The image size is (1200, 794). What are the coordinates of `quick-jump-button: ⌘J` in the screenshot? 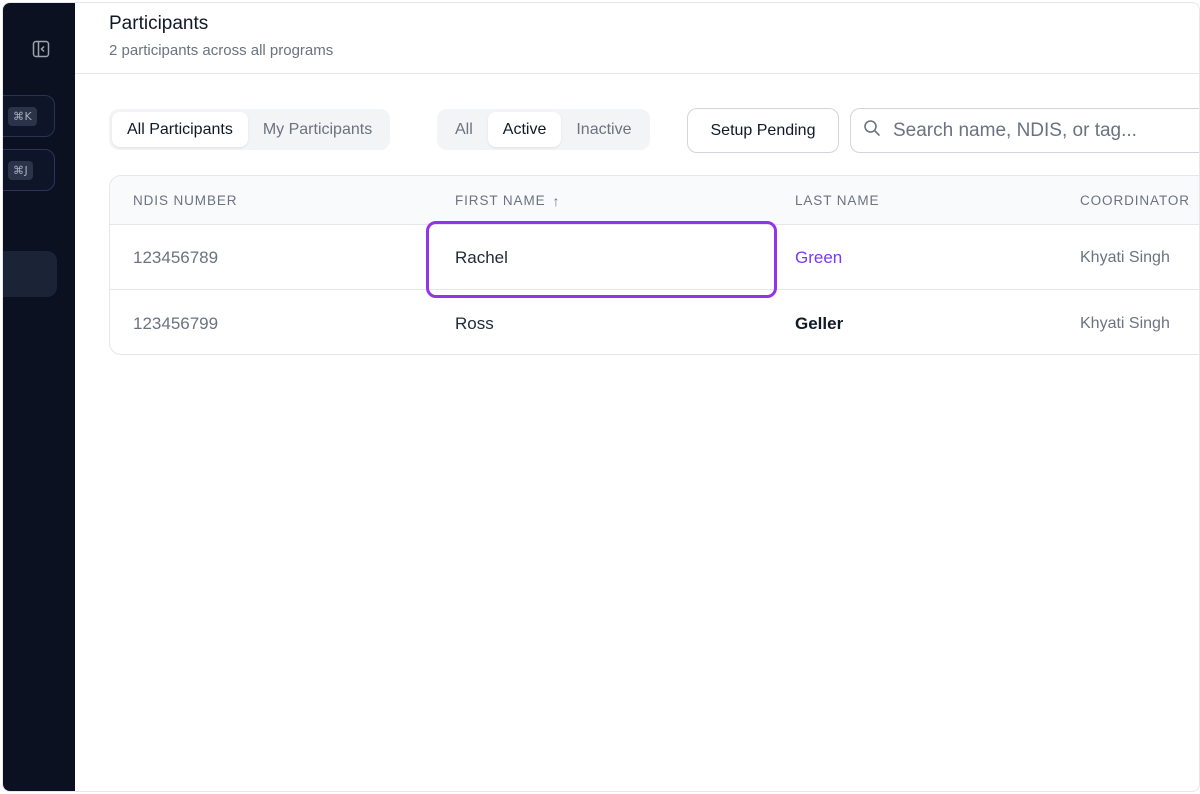 It's located at (29, 170).